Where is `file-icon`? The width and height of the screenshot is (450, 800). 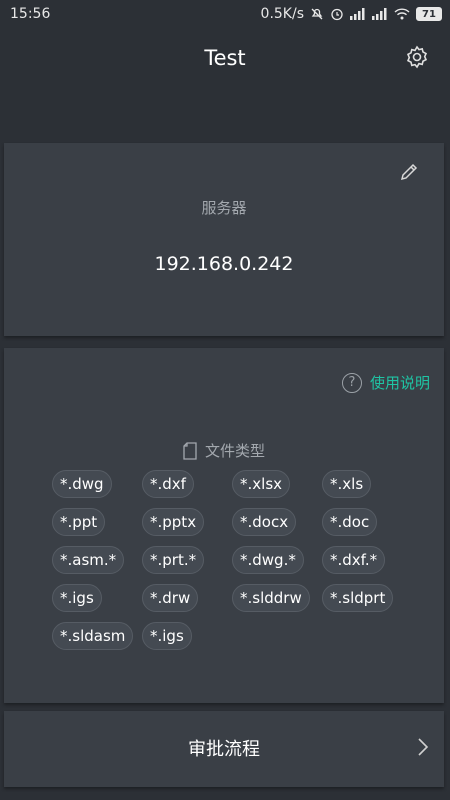 file-icon is located at coordinates (190, 450).